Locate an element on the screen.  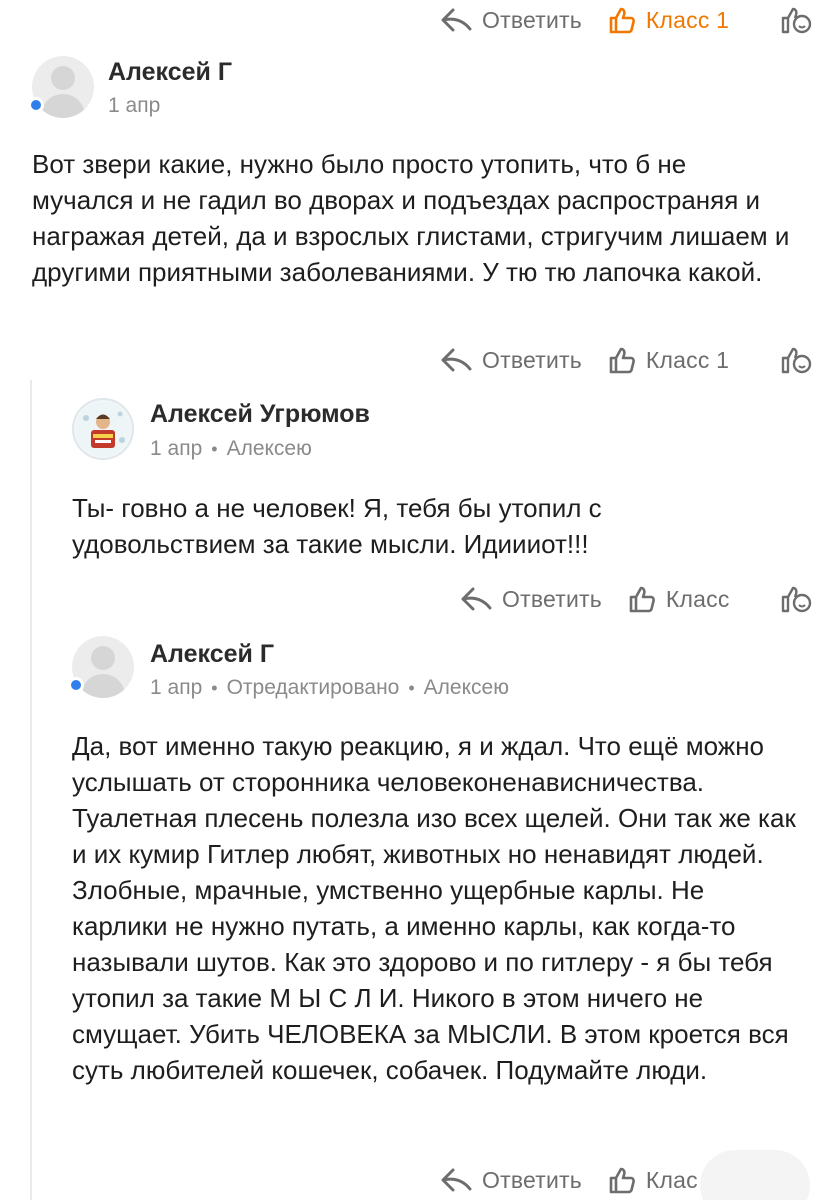
comment-actions: Ответить Класс is located at coordinates (595, 599).